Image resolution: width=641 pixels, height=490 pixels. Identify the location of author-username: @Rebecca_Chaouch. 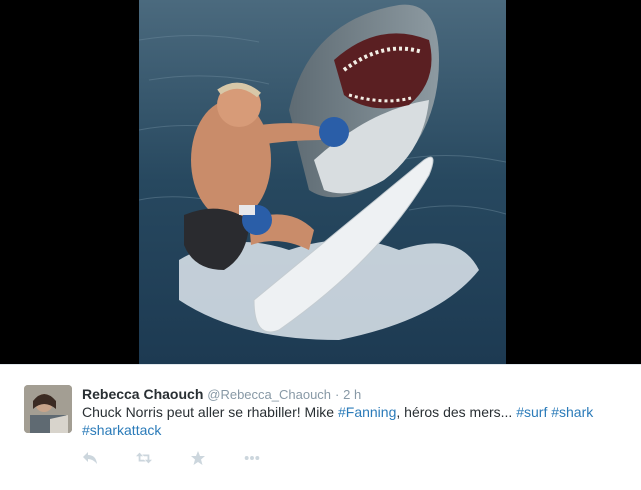
(269, 394).